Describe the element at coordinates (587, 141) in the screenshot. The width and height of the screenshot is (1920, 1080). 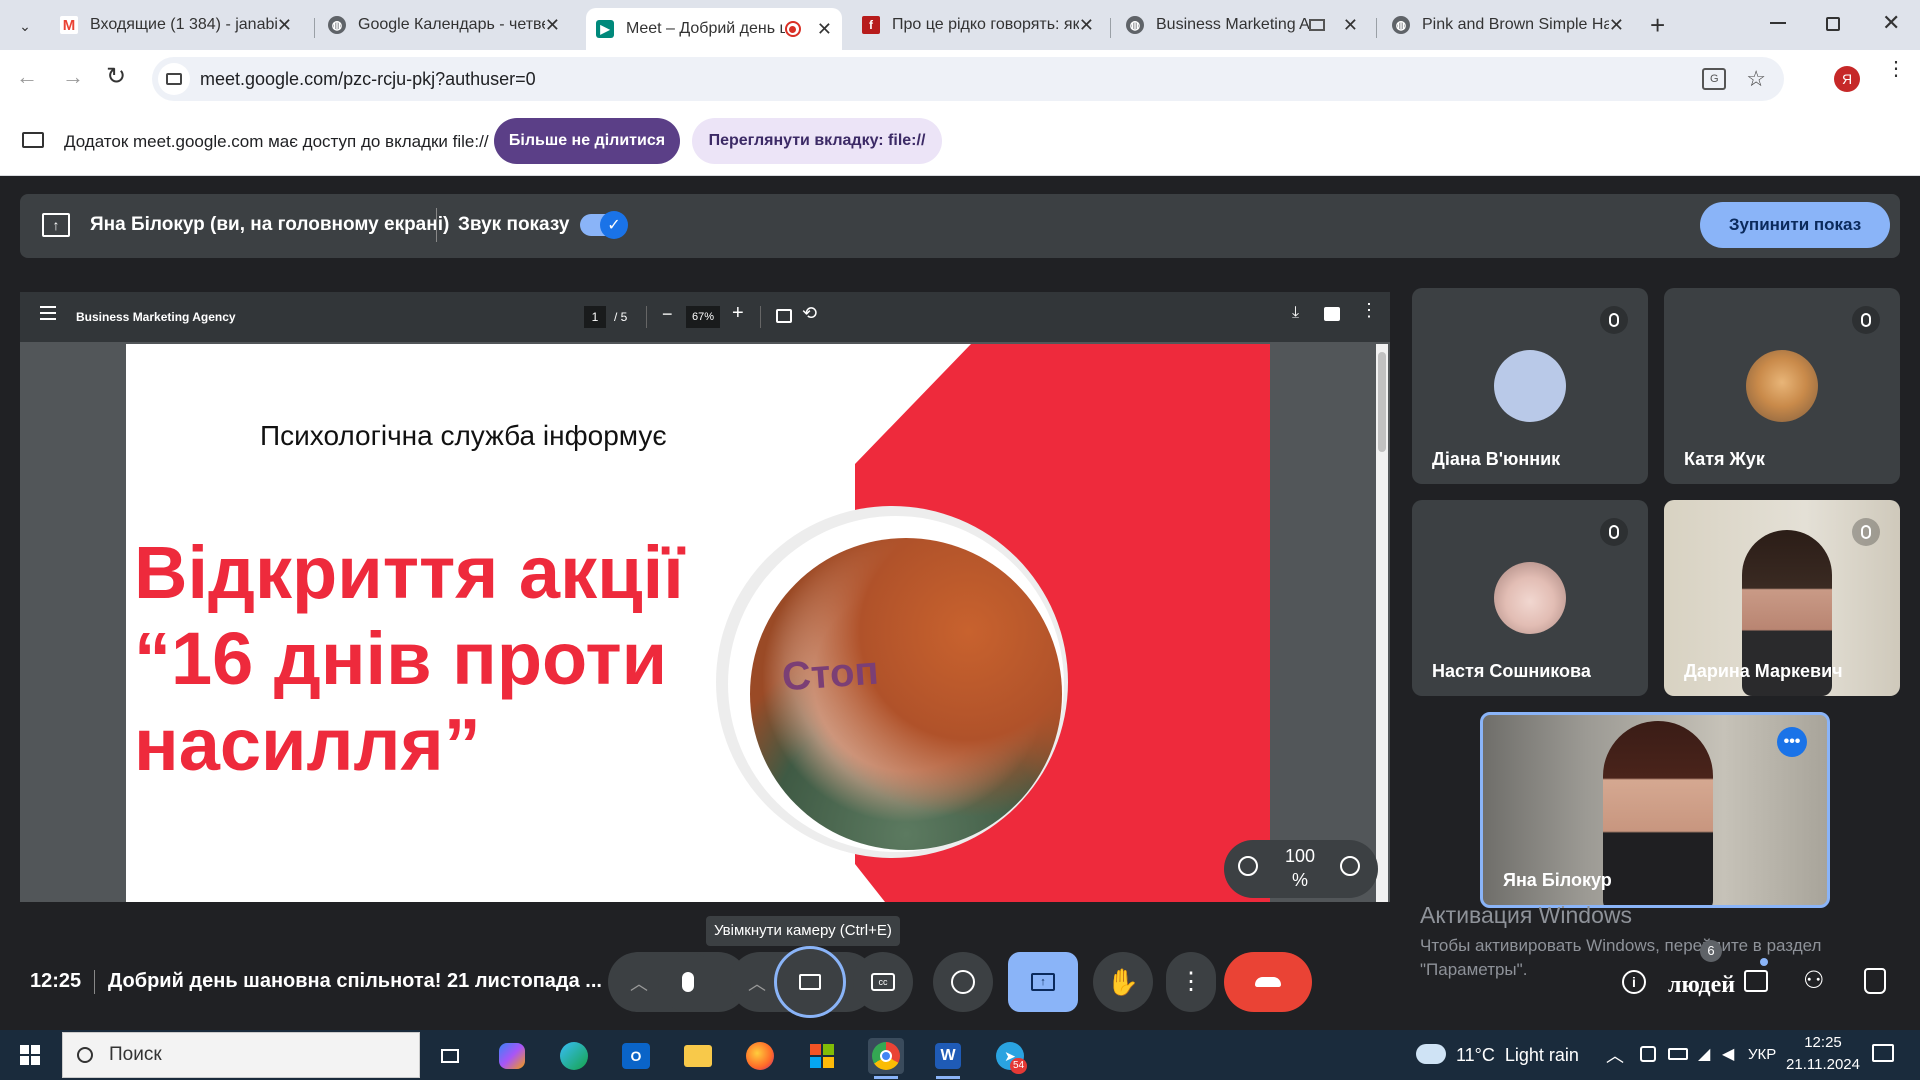
I see `stop-sharing-button: Більше не ділитися` at that location.